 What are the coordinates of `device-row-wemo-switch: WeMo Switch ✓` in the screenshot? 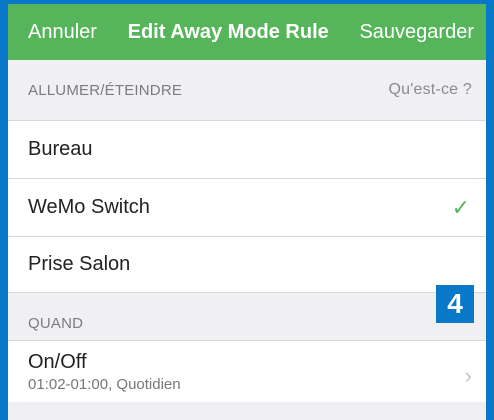 It's located at (247, 207).